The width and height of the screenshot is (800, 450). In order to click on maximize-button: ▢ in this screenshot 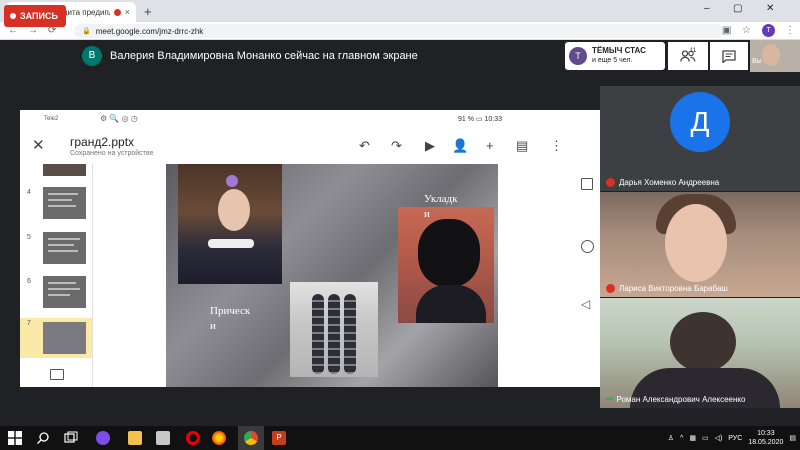, I will do `click(737, 8)`.